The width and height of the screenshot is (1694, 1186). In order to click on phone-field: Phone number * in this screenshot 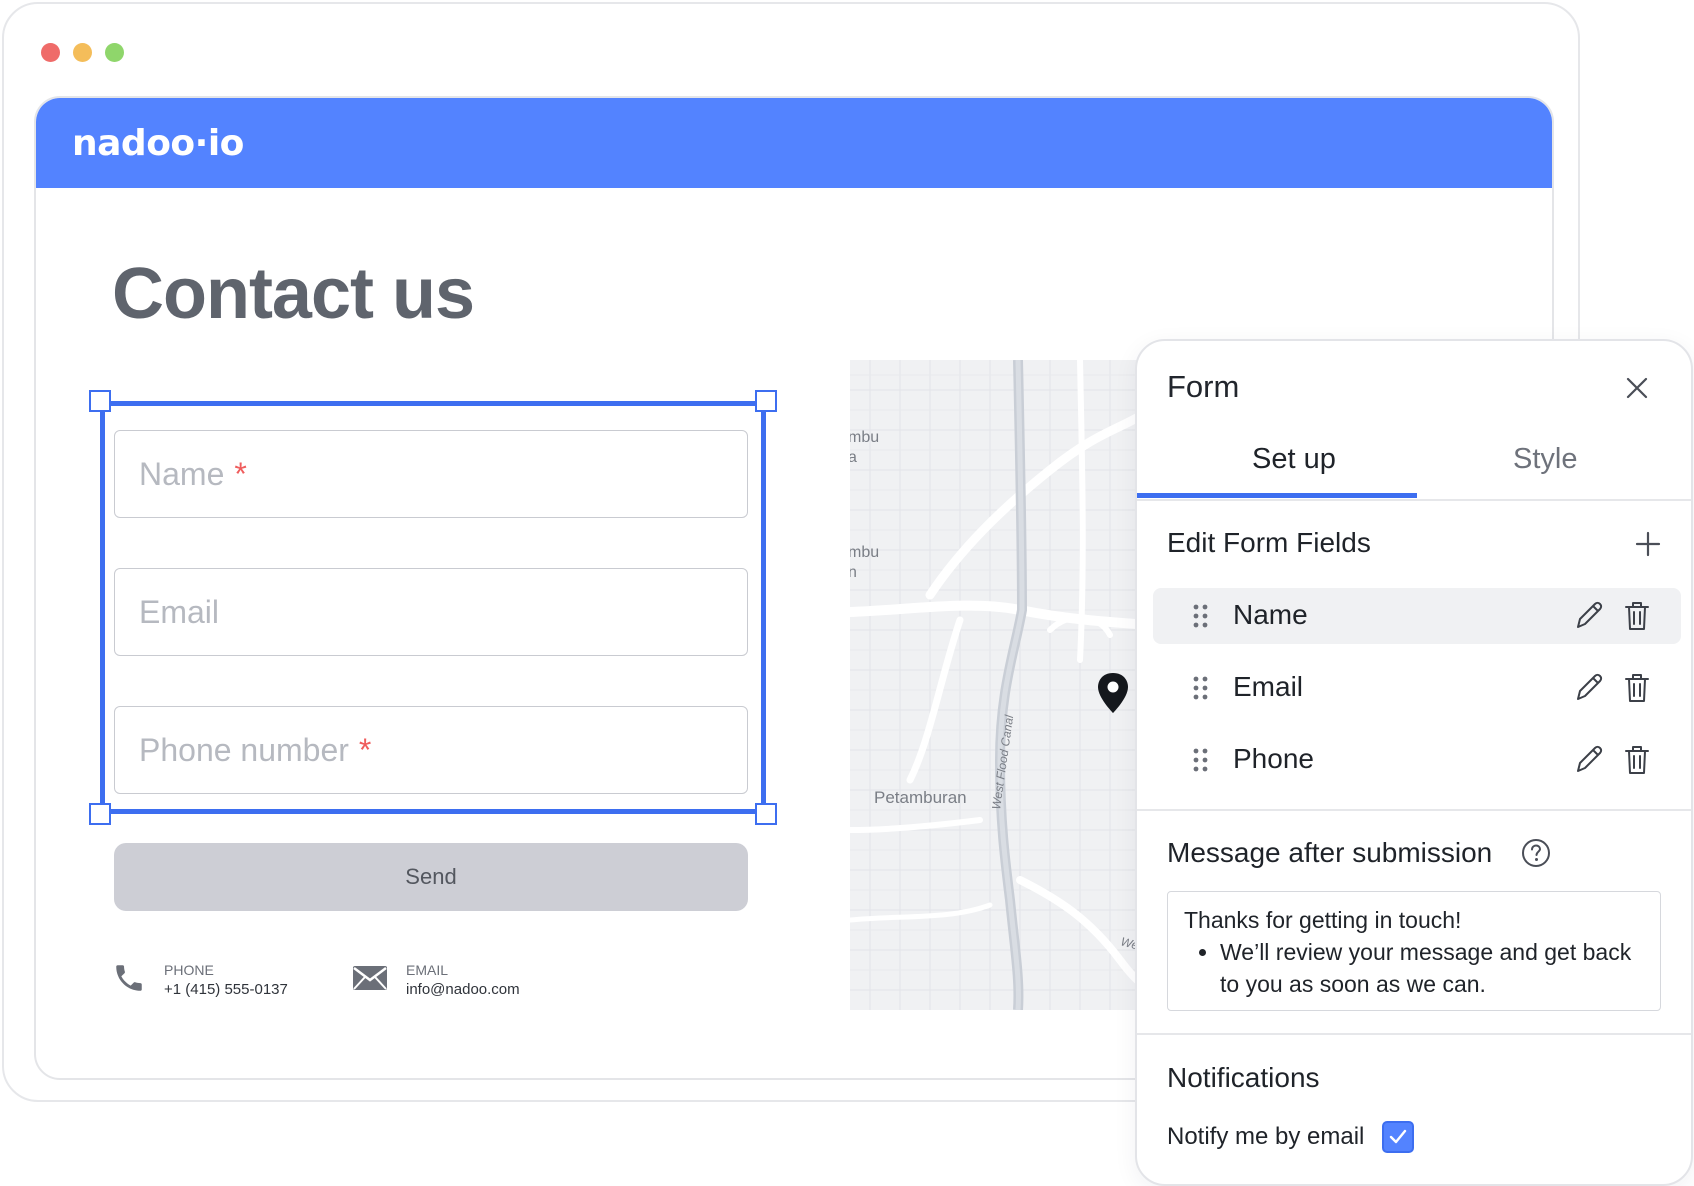, I will do `click(431, 750)`.